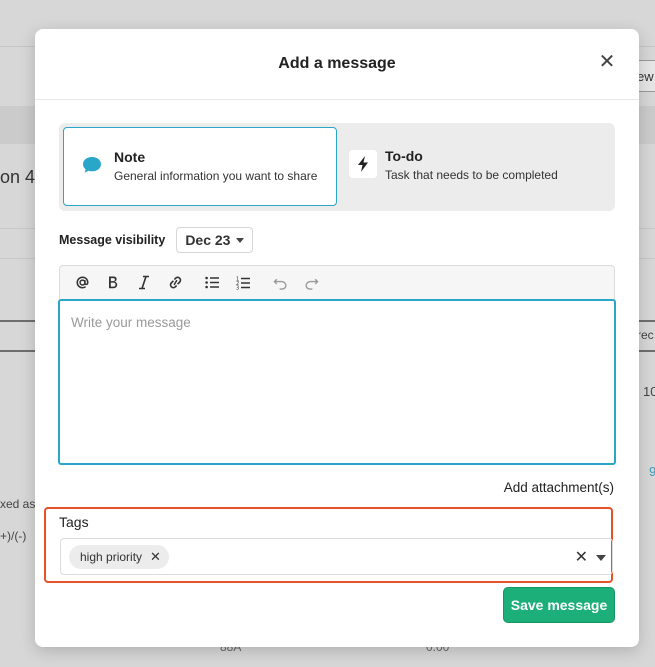 This screenshot has width=655, height=667. Describe the element at coordinates (112, 240) in the screenshot. I see `visibility-label: Message visibility` at that location.